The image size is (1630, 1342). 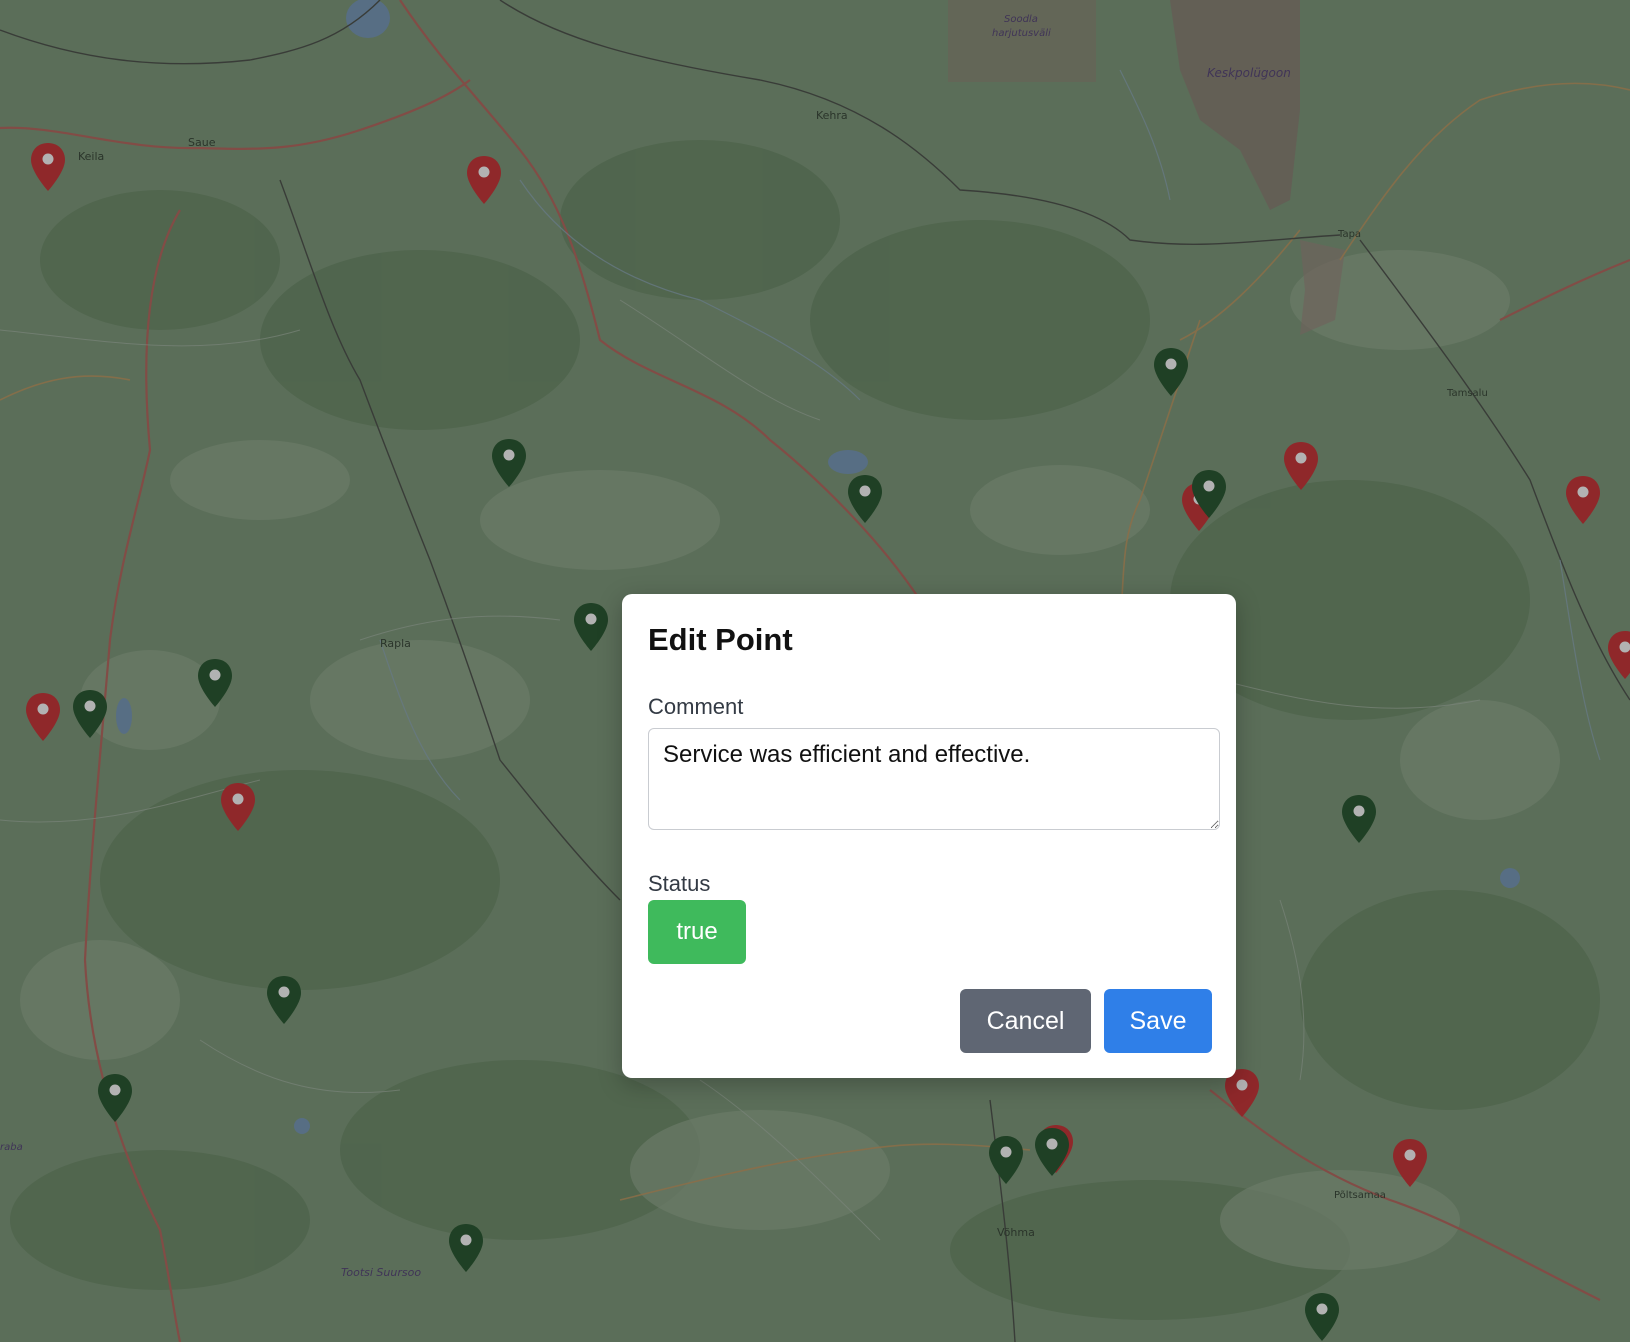 What do you see at coordinates (720, 639) in the screenshot?
I see `dialog-title: Edit Point` at bounding box center [720, 639].